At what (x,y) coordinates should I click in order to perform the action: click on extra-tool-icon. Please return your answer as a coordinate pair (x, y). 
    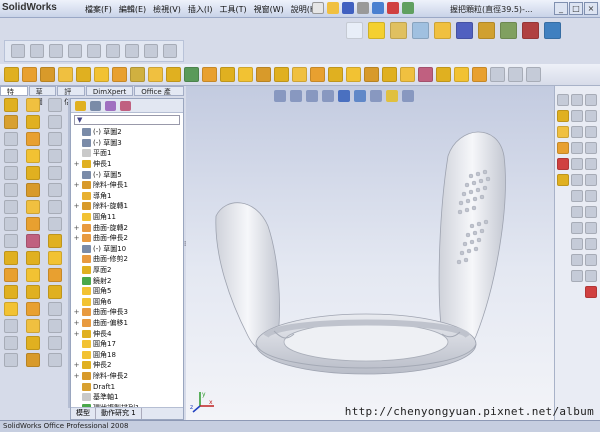
    Looking at the image, I should click on (533, 74).